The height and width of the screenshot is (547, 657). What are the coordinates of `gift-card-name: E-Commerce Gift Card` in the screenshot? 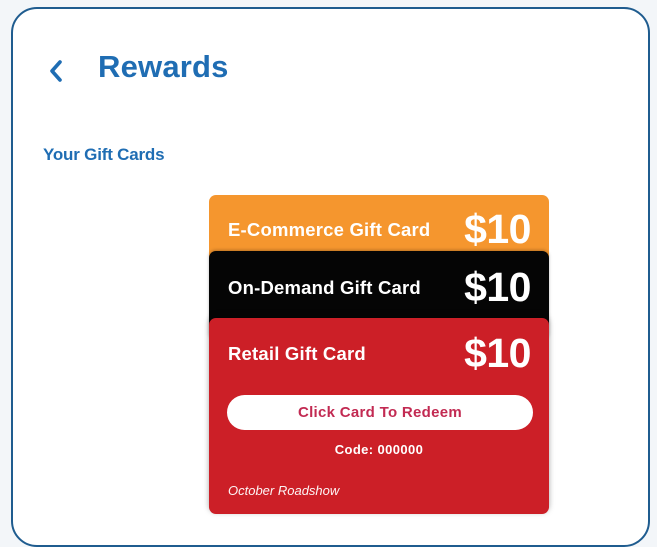 It's located at (329, 229).